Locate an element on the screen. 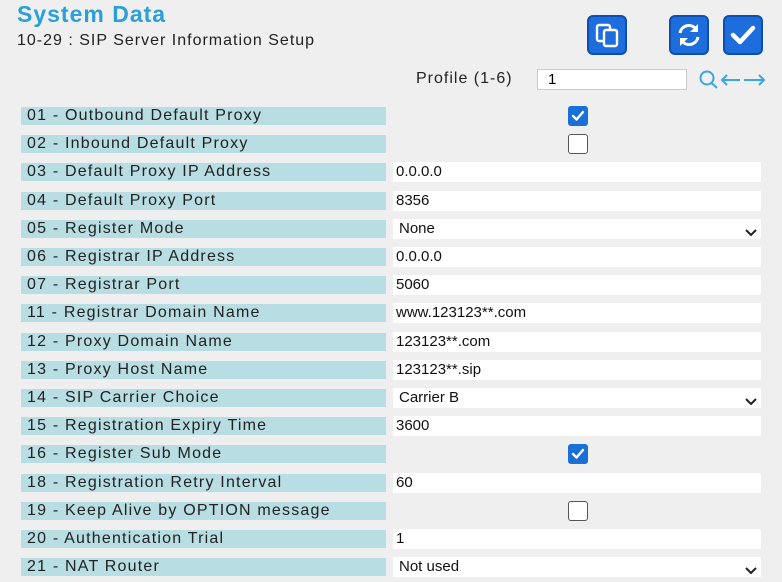 This screenshot has width=782, height=582. apply-button is located at coordinates (743, 35).